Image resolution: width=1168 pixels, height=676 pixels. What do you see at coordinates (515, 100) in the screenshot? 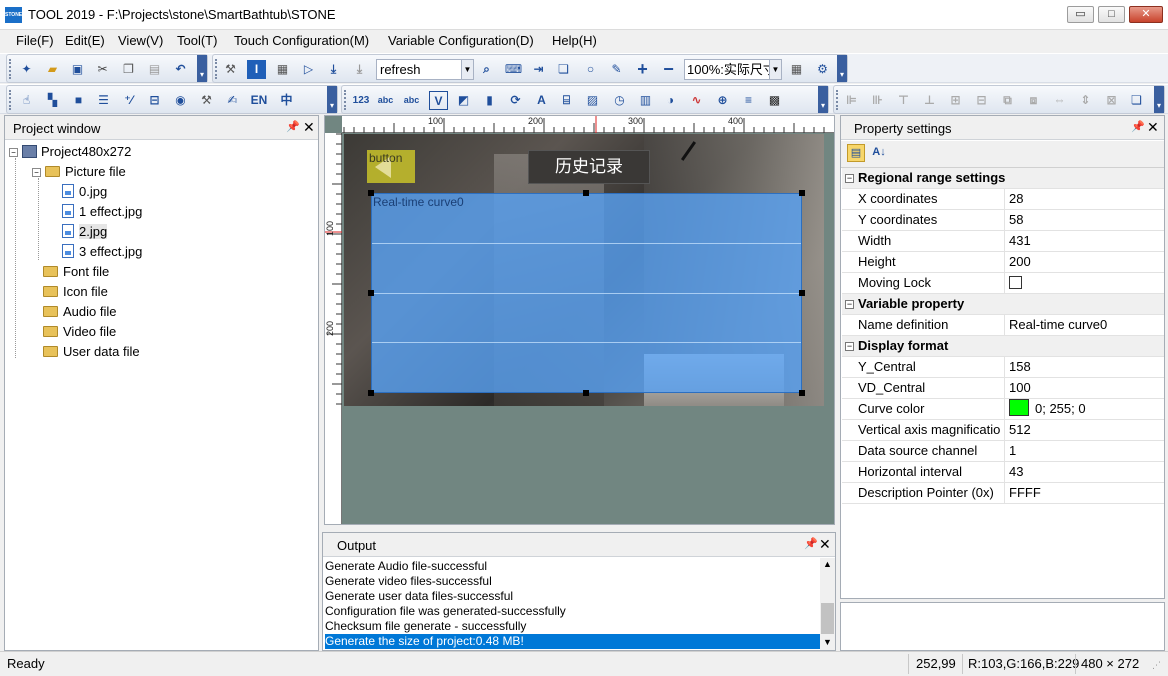
I see `rotate-icon: ⟳` at bounding box center [515, 100].